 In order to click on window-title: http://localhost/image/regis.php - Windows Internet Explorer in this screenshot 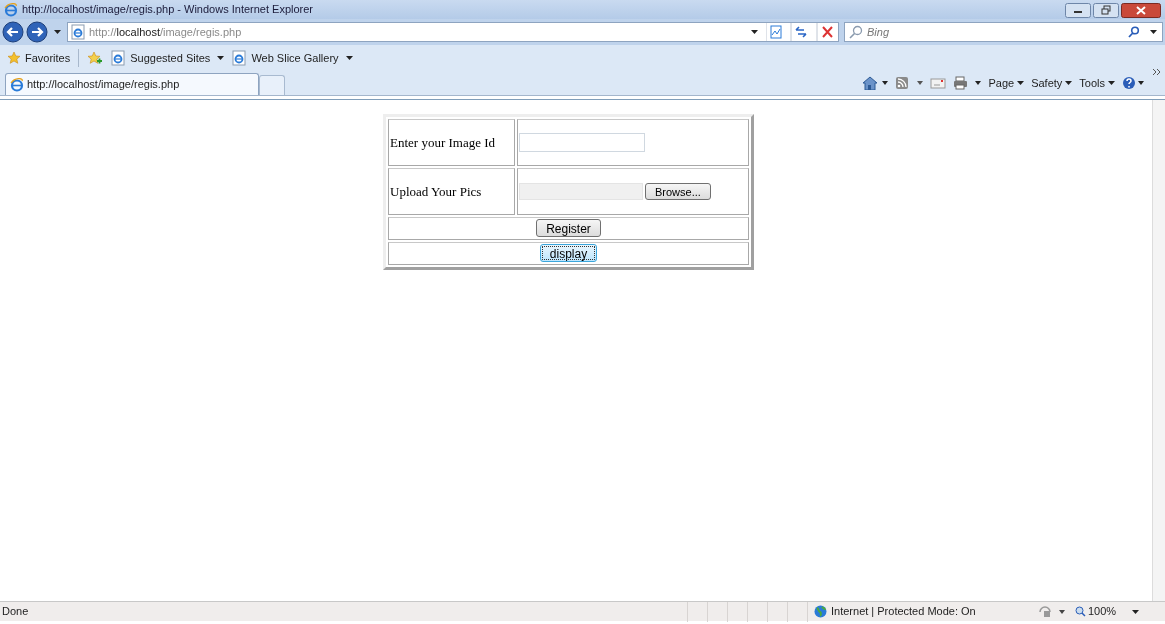, I will do `click(168, 10)`.